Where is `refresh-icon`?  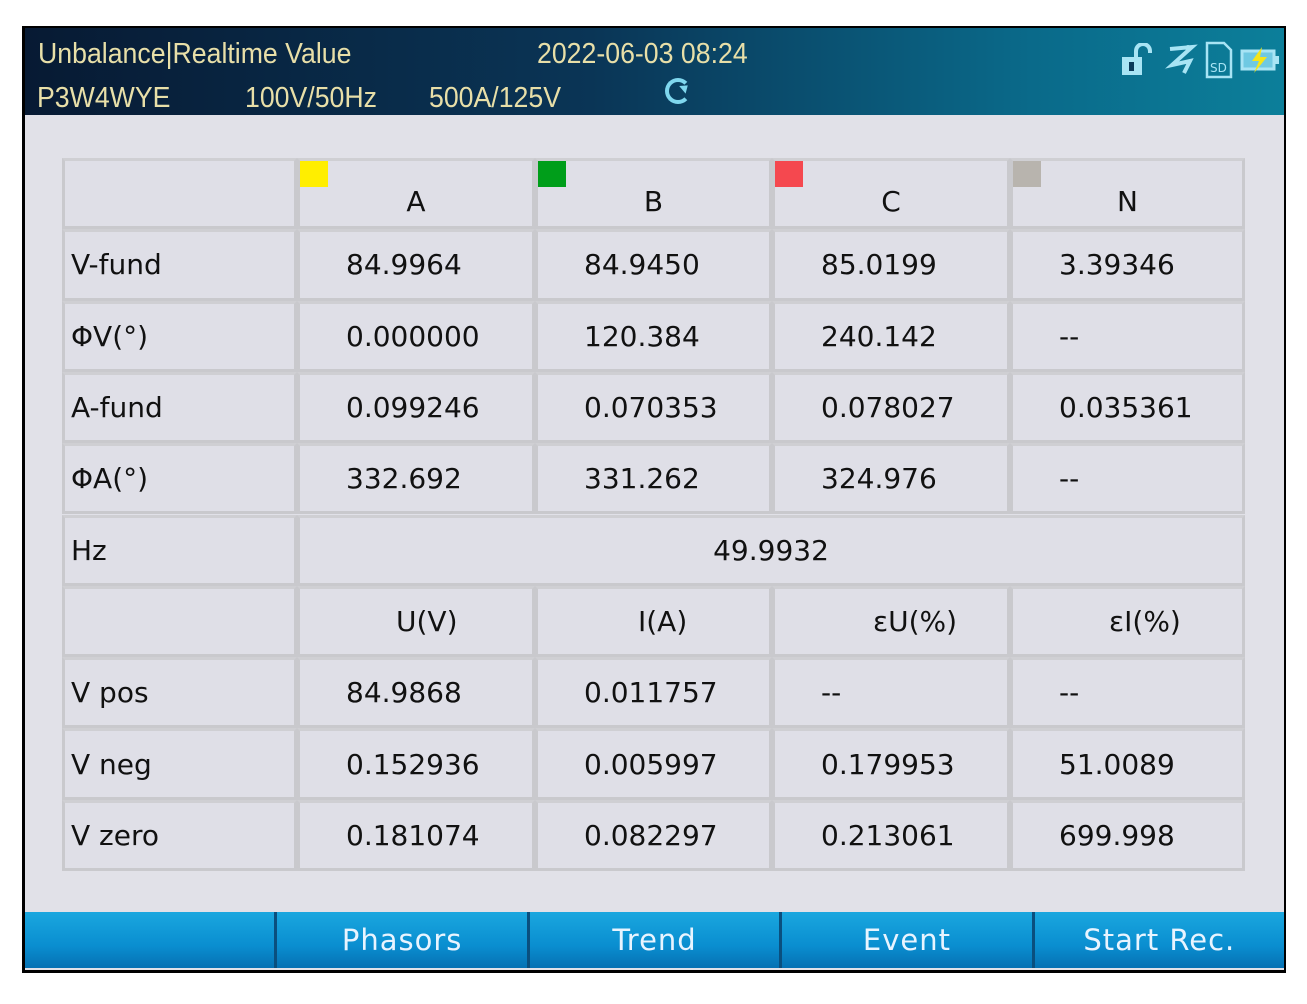 refresh-icon is located at coordinates (678, 91).